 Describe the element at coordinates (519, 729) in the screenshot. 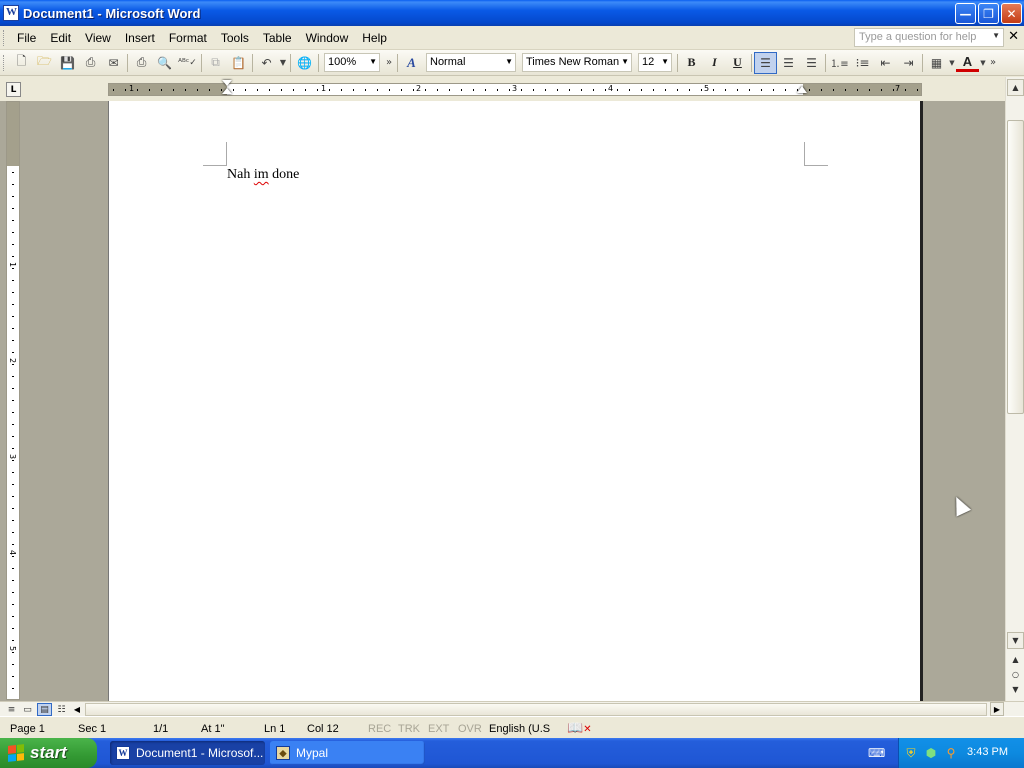

I see `status-language: English (U.S` at that location.